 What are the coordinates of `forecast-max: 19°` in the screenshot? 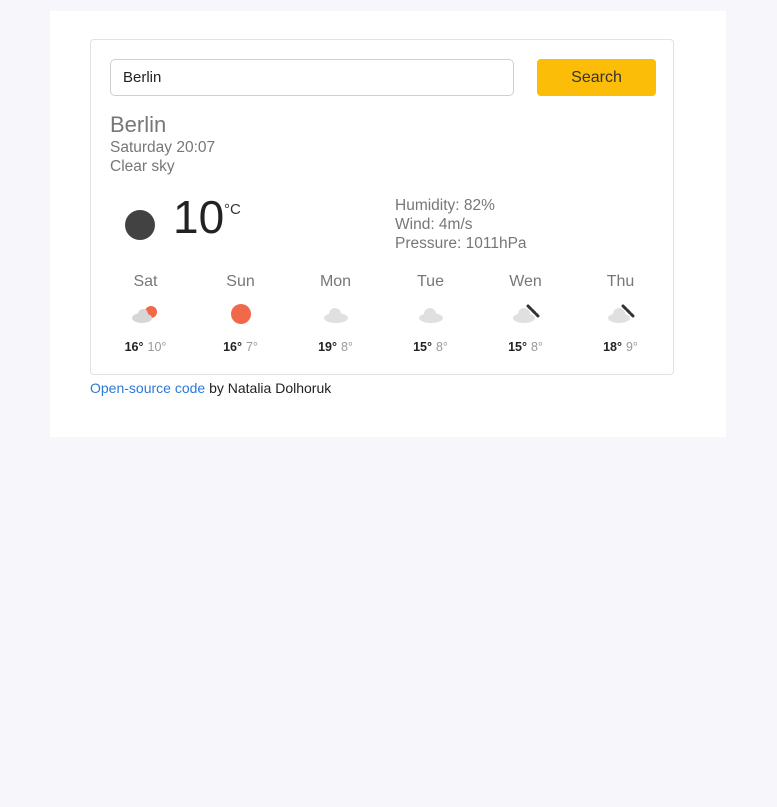 It's located at (327, 347).